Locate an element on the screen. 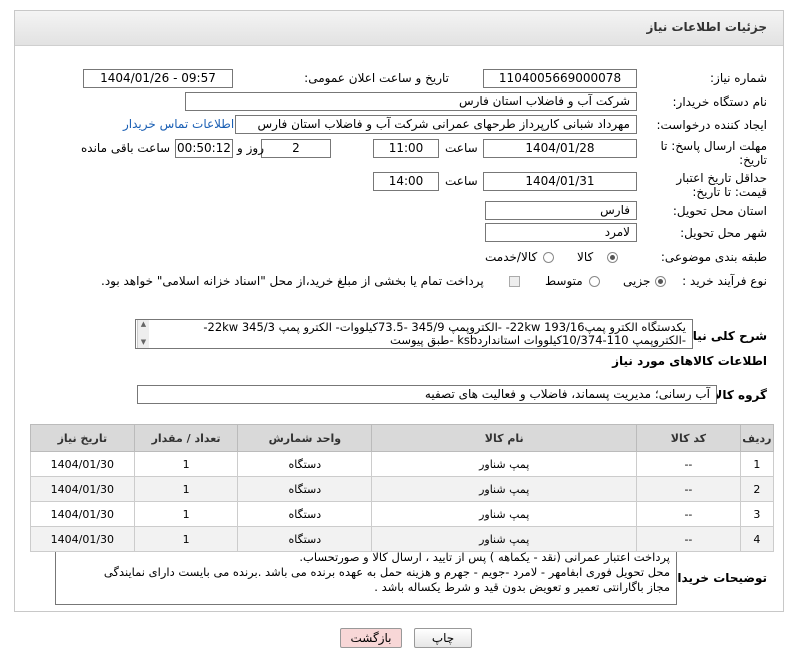 The image size is (788, 664). col-date-header: تاریخ نیاز is located at coordinates (82, 438).